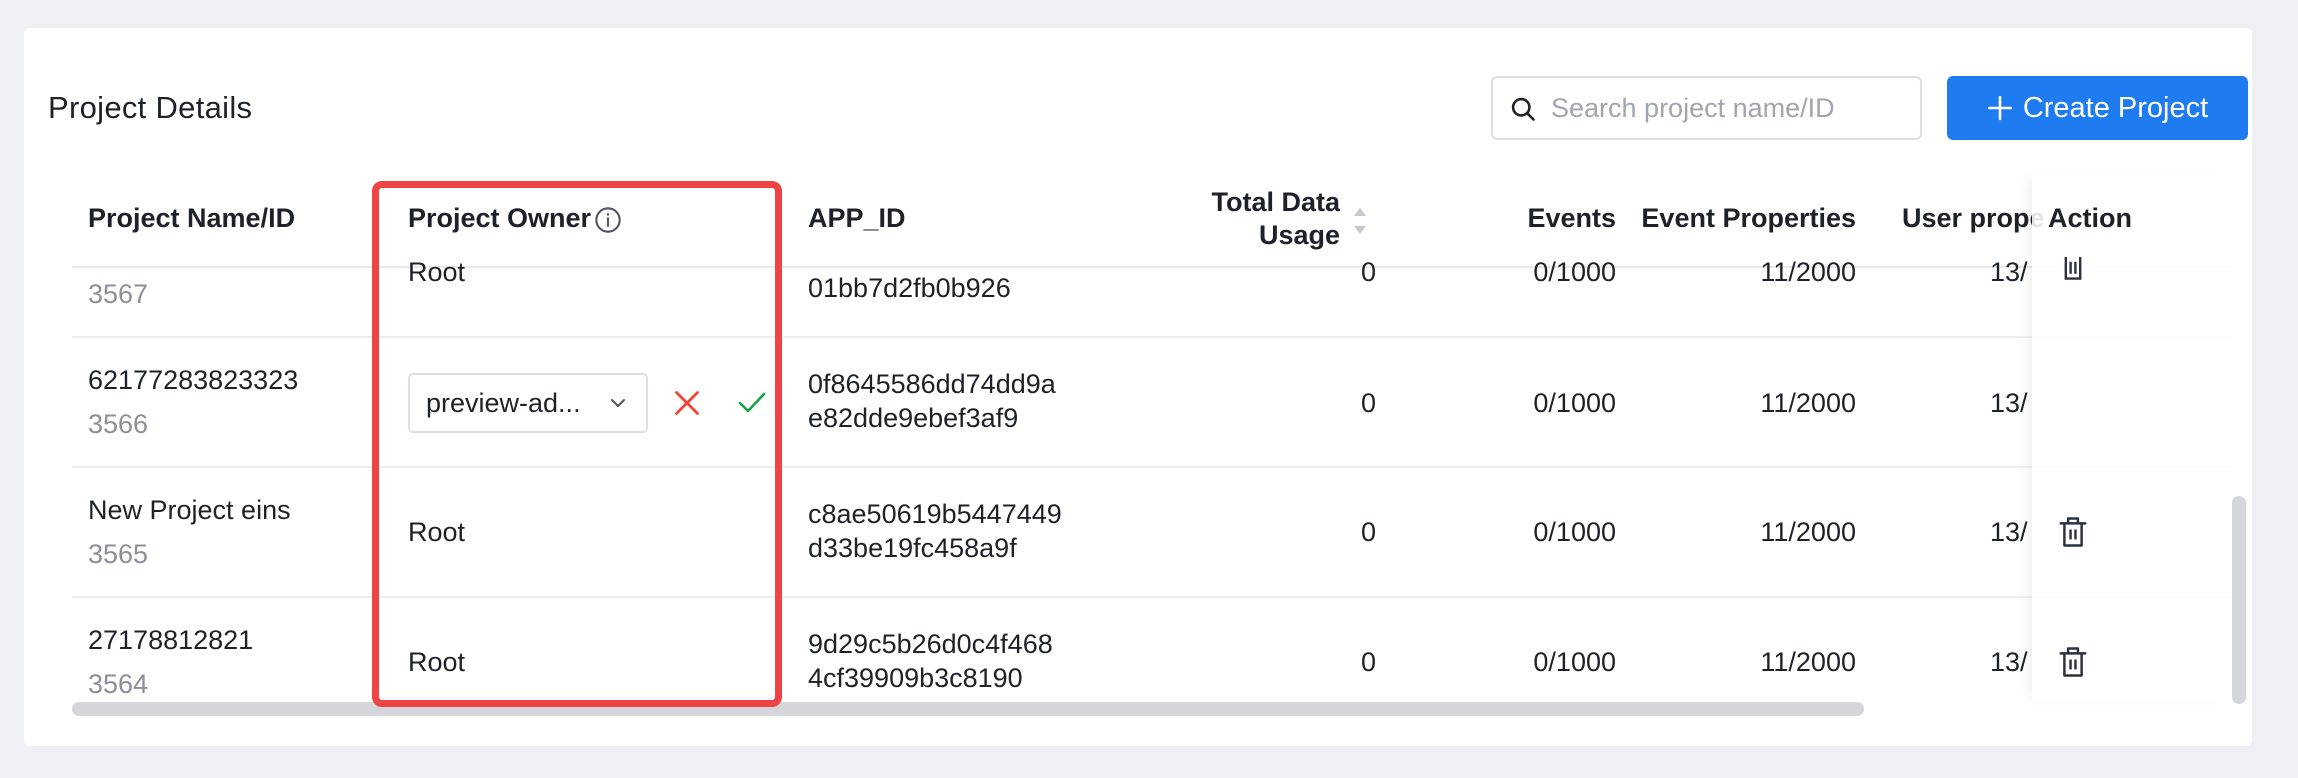 This screenshot has width=2298, height=778. I want to click on column-header-total-data-usage: Total Data Usage, so click(1240, 219).